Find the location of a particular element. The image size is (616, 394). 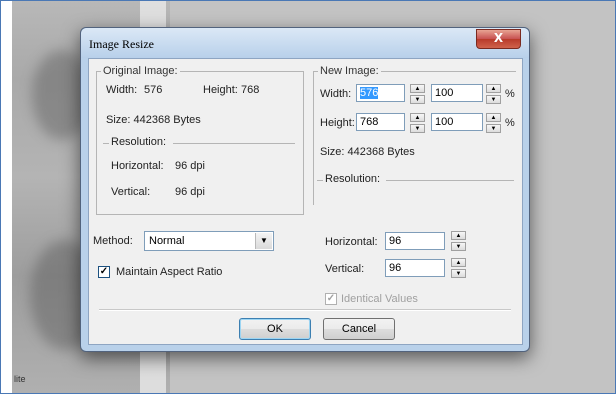

new-height-stepper: ▲ ▼ is located at coordinates (417, 123).